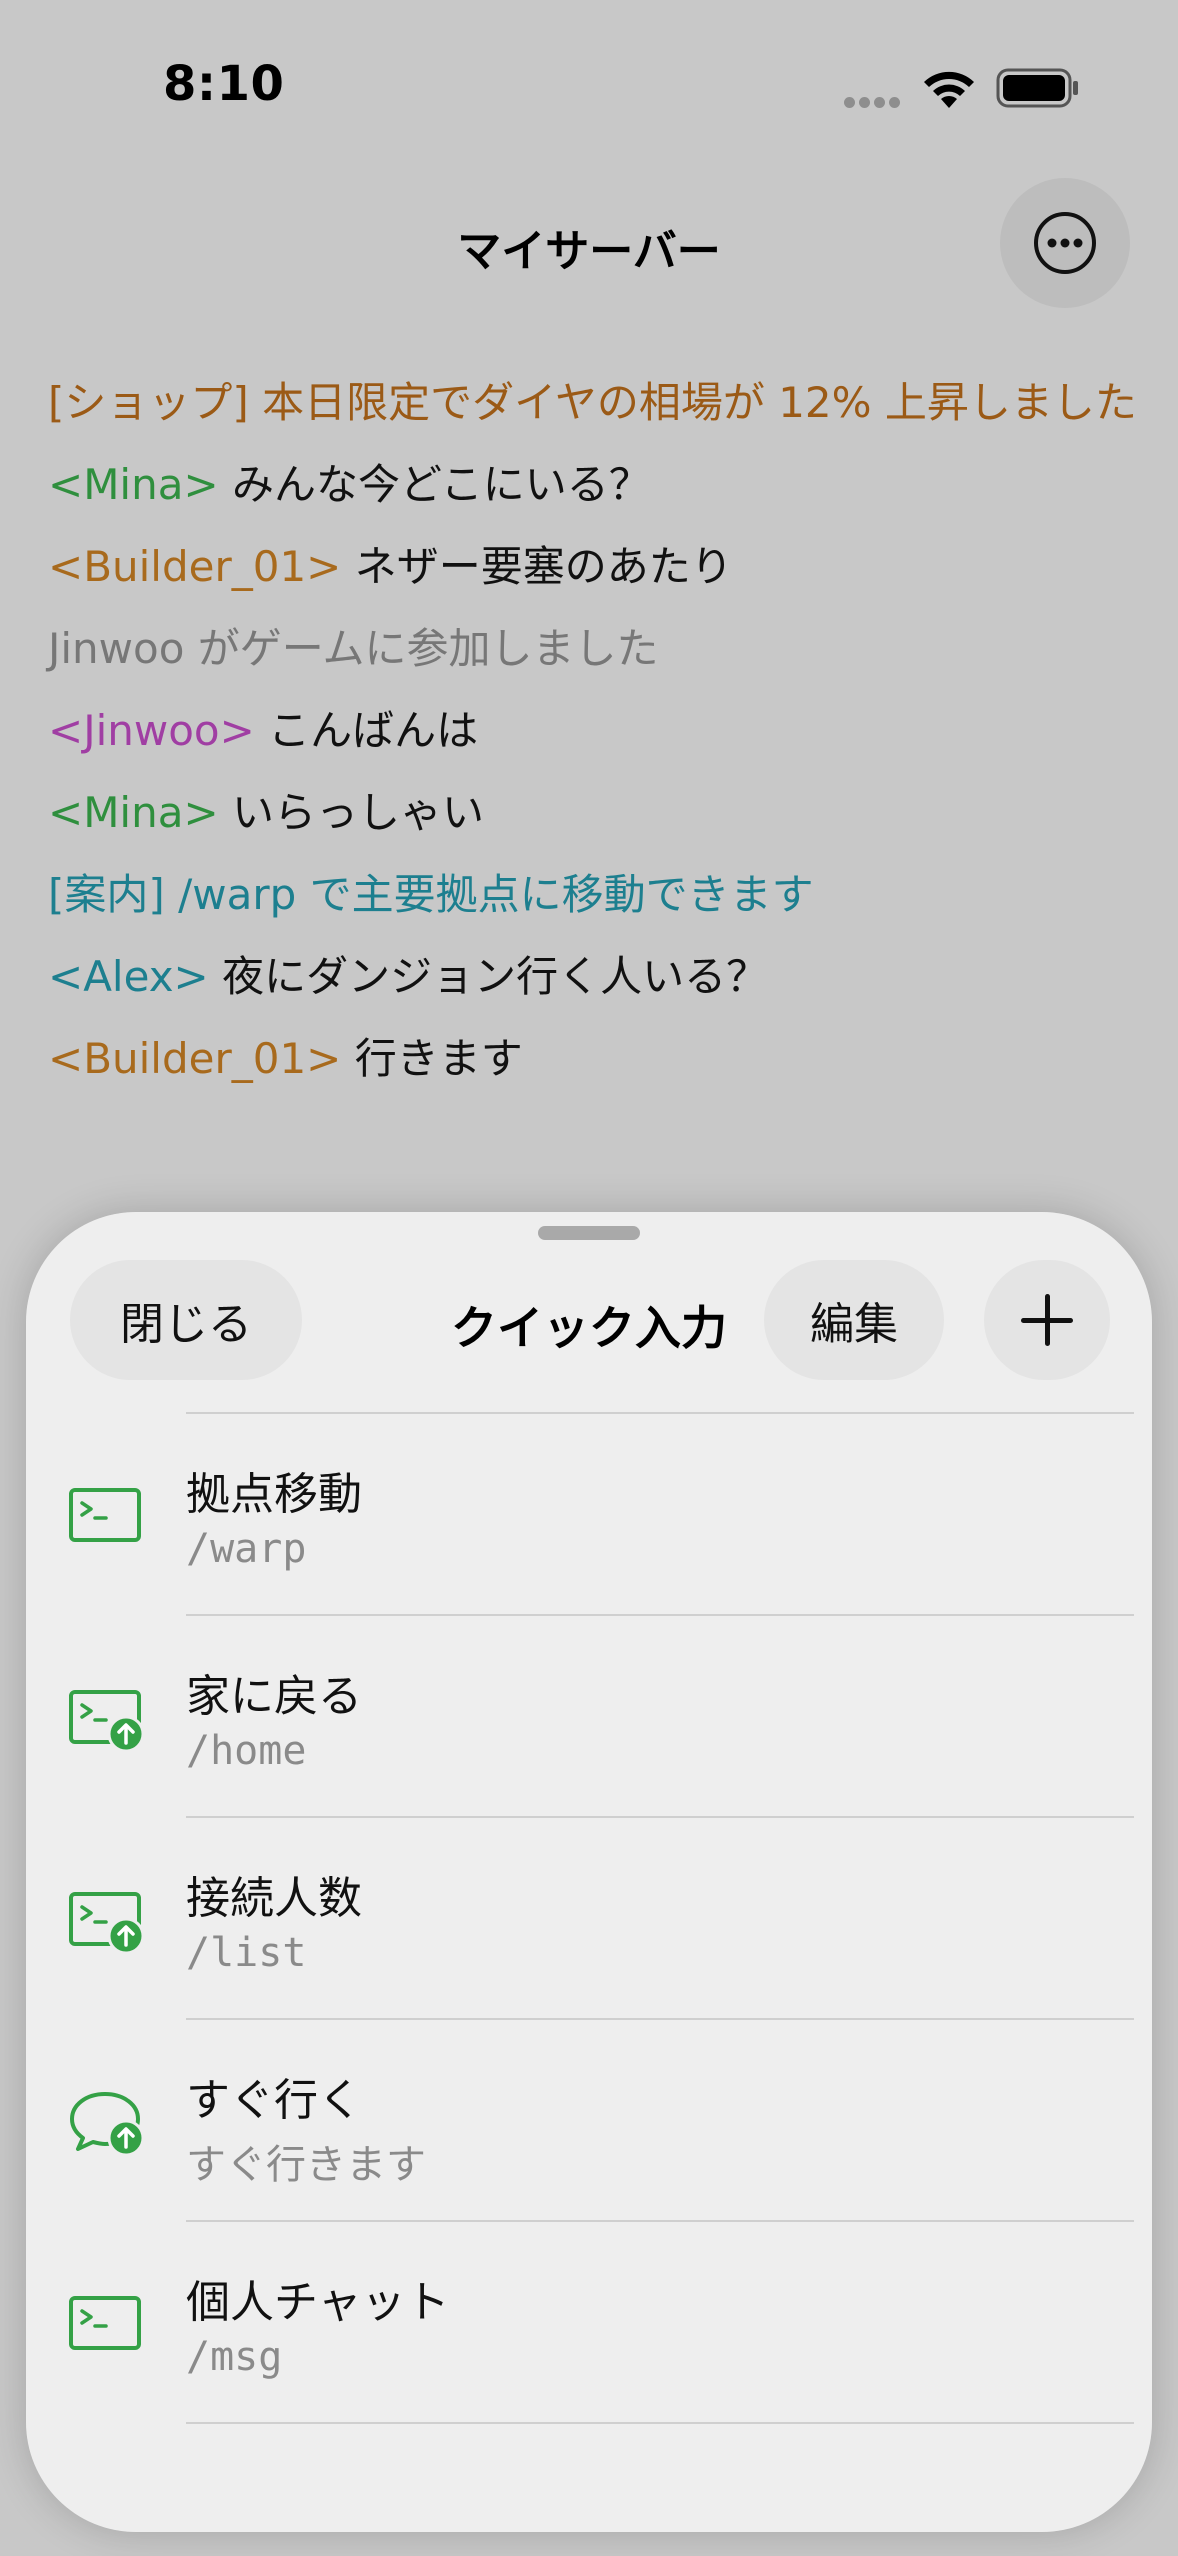 The image size is (1178, 2556). Describe the element at coordinates (543, 566) in the screenshot. I see `chat-text: ネザー要塞のあたり` at that location.